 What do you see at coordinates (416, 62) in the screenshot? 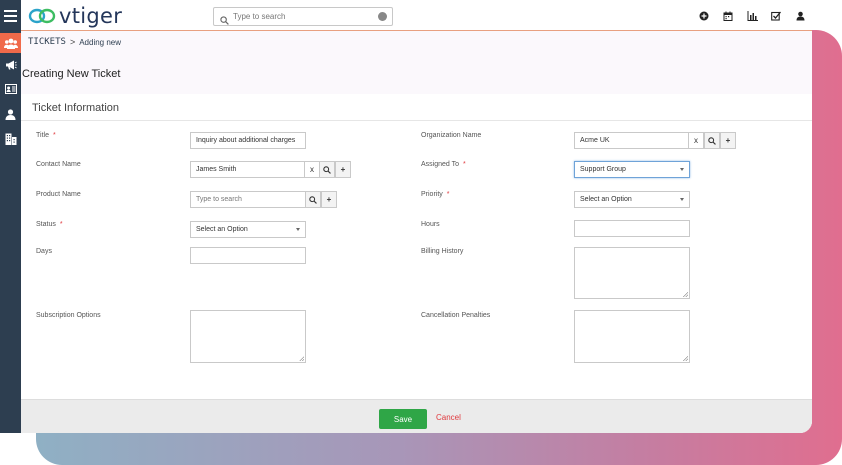
I see `header-band: TICKETS > Adding new Creating New Ticket` at bounding box center [416, 62].